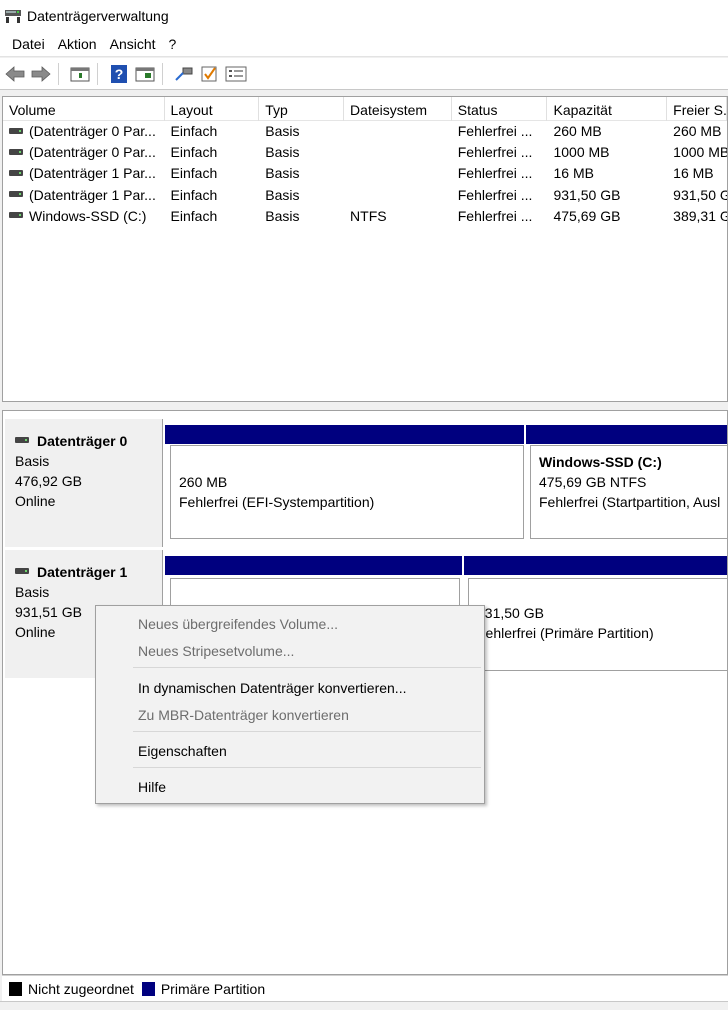  I want to click on settings-list-icon, so click(236, 73).